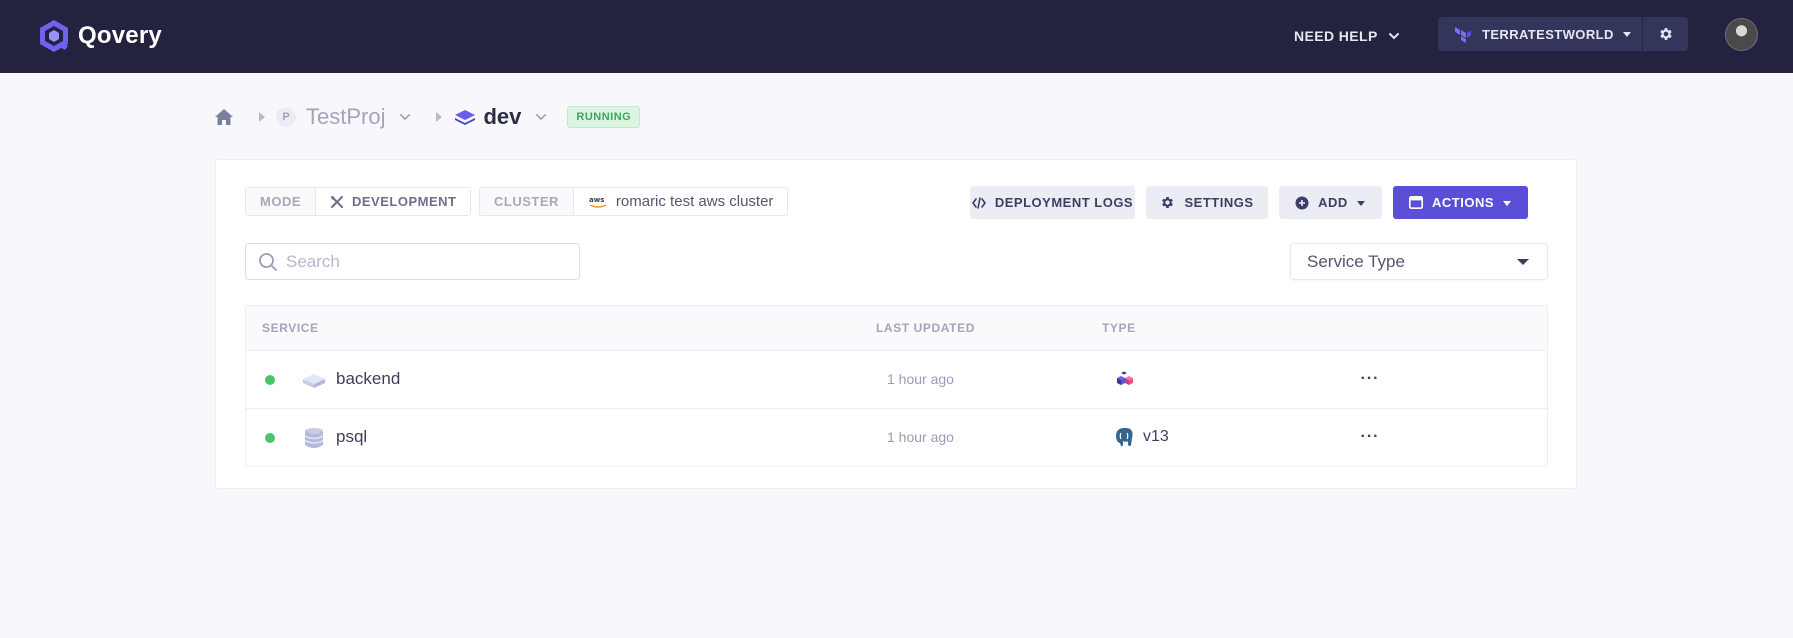 The image size is (1793, 638). I want to click on cluster-tag: CLUSTER aws romaric test aws cluster, so click(634, 201).